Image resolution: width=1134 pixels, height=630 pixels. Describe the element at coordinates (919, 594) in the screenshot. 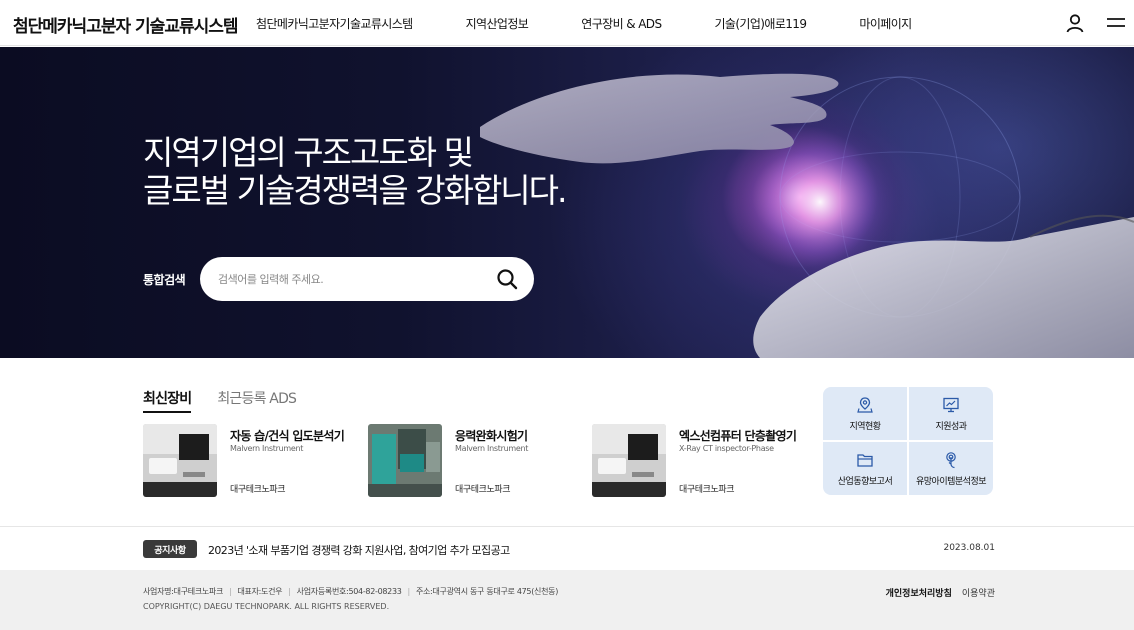

I see `privacy-policy-link: 개인정보처리방침` at that location.